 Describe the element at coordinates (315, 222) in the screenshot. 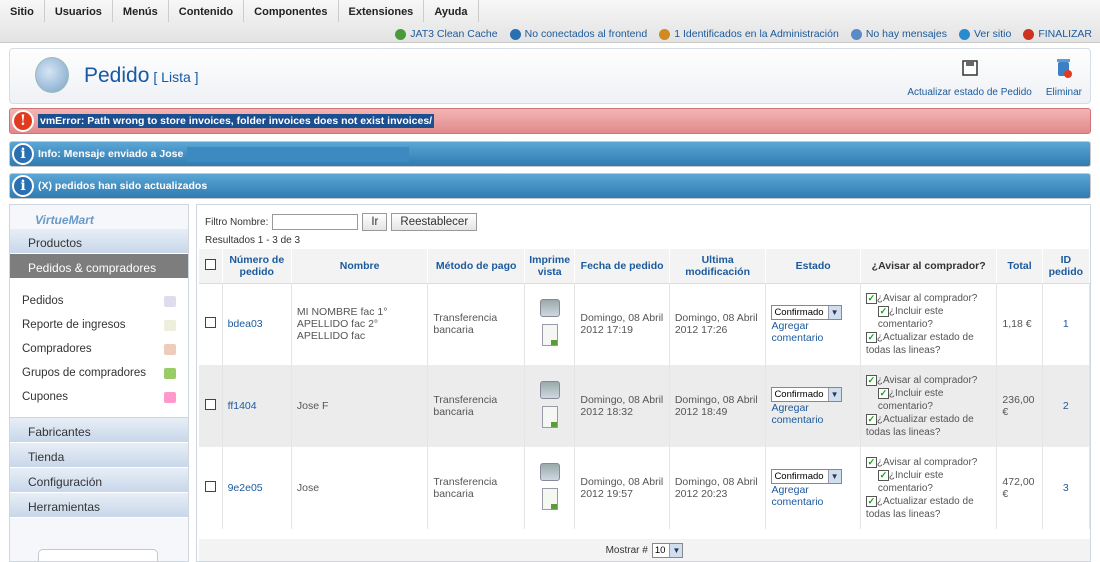

I see `filter-name-input` at that location.